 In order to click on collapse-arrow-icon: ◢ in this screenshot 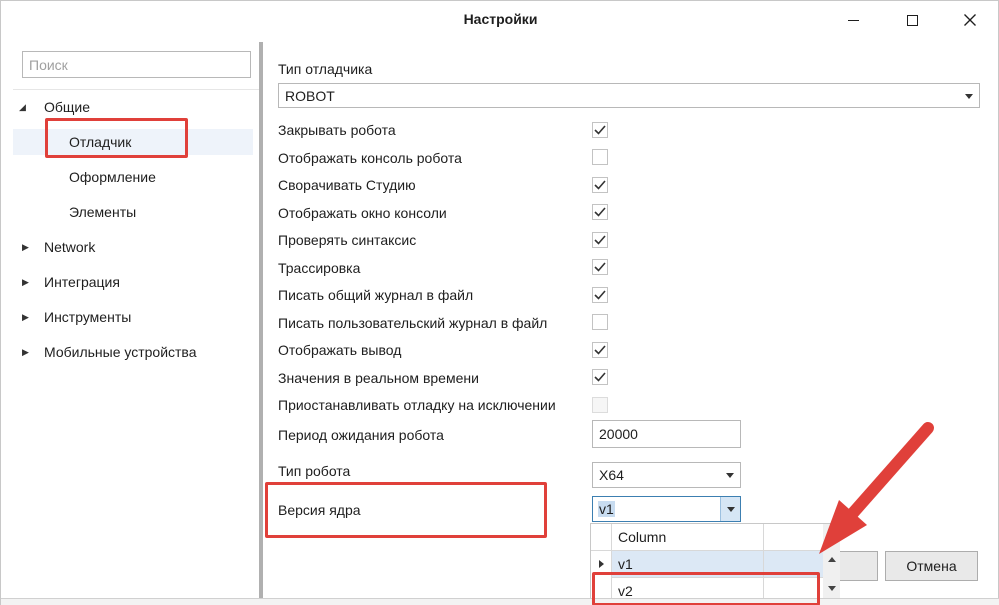, I will do `click(22, 107)`.